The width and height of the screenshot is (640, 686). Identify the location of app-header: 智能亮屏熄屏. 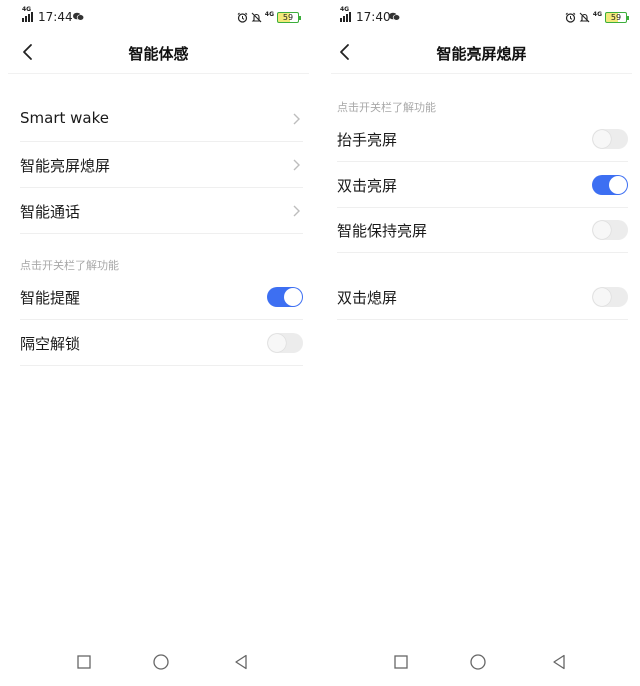
(481, 53).